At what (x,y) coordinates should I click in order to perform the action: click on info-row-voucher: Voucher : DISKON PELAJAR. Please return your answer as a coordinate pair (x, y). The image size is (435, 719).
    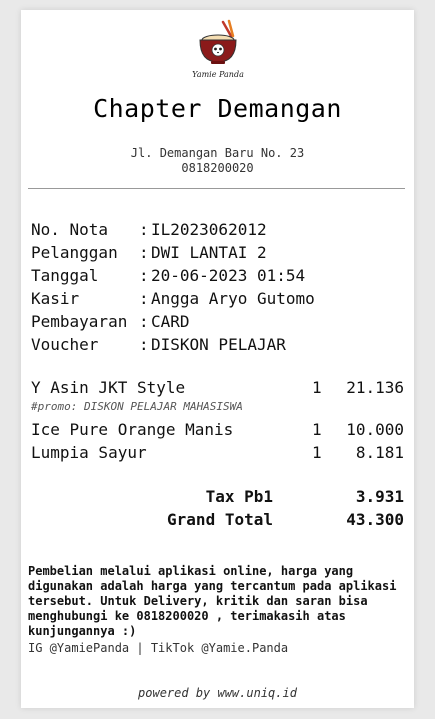
    Looking at the image, I should click on (216, 344).